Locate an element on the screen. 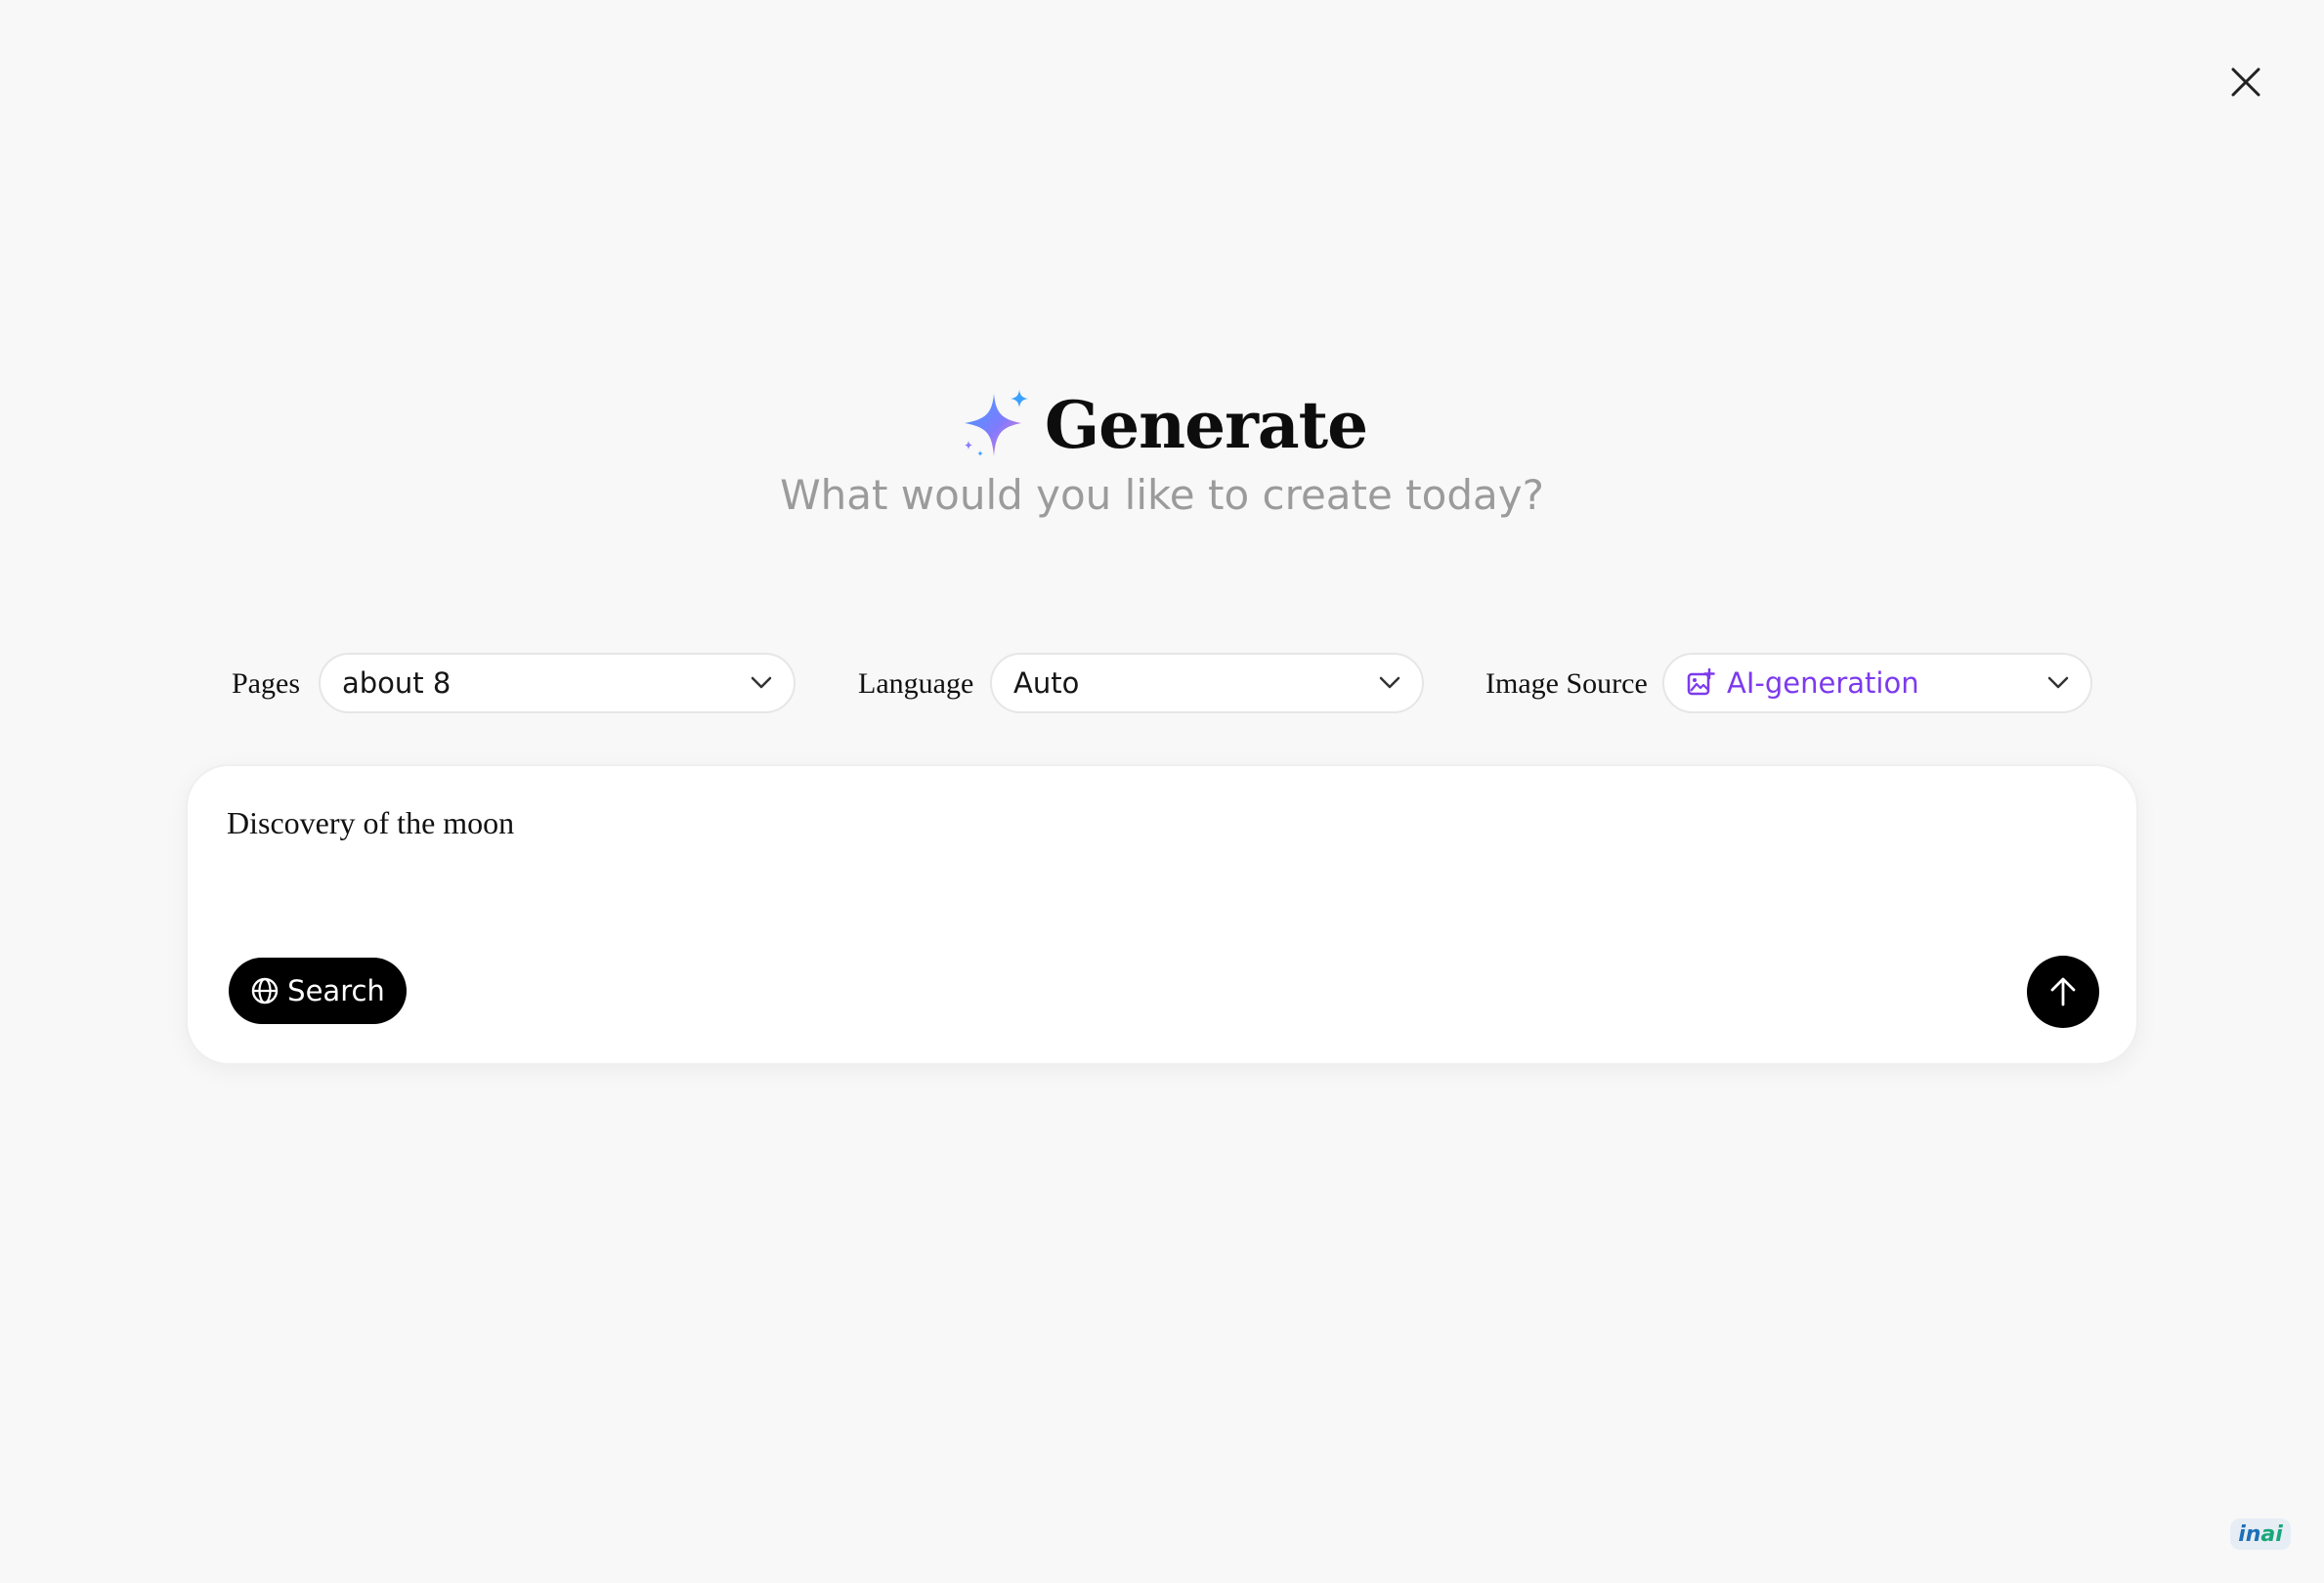  arrow-up-icon is located at coordinates (2063, 991).